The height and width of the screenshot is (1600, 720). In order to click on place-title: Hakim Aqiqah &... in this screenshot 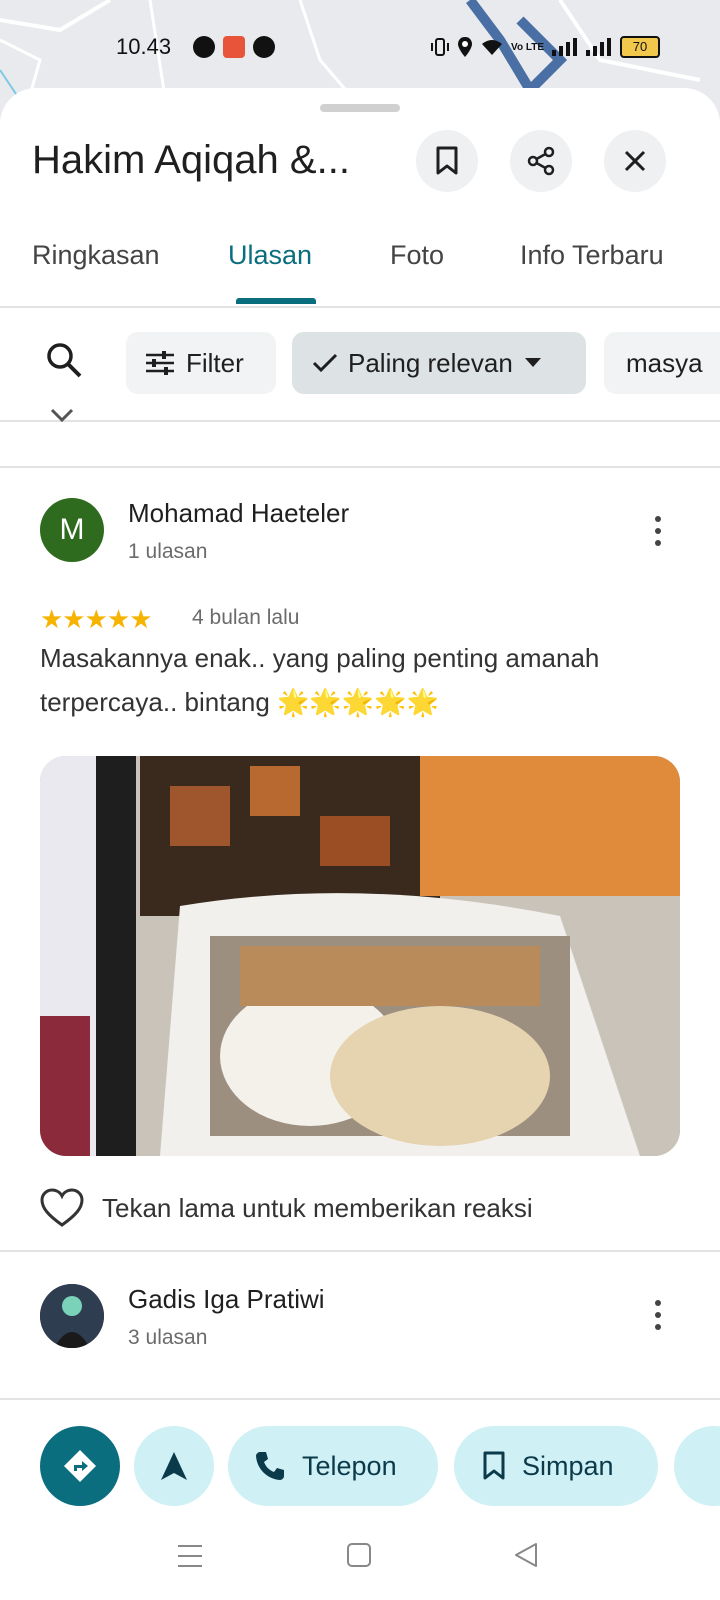, I will do `click(191, 160)`.